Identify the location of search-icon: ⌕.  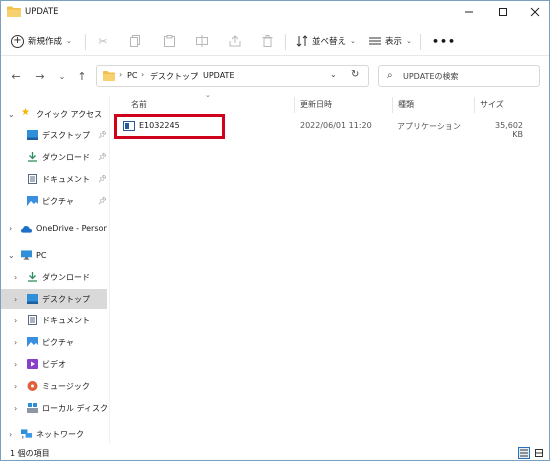
(390, 75).